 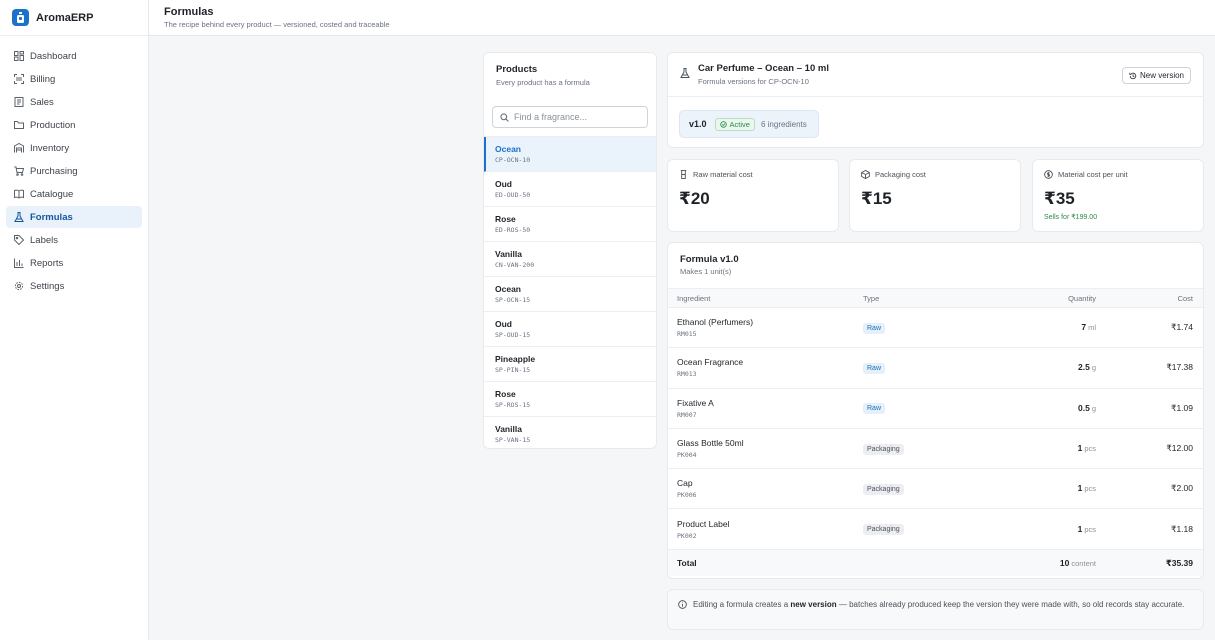 What do you see at coordinates (935, 489) in the screenshot?
I see `table-row: Cap PK006 Packaging 1 pcs ₹2.00` at bounding box center [935, 489].